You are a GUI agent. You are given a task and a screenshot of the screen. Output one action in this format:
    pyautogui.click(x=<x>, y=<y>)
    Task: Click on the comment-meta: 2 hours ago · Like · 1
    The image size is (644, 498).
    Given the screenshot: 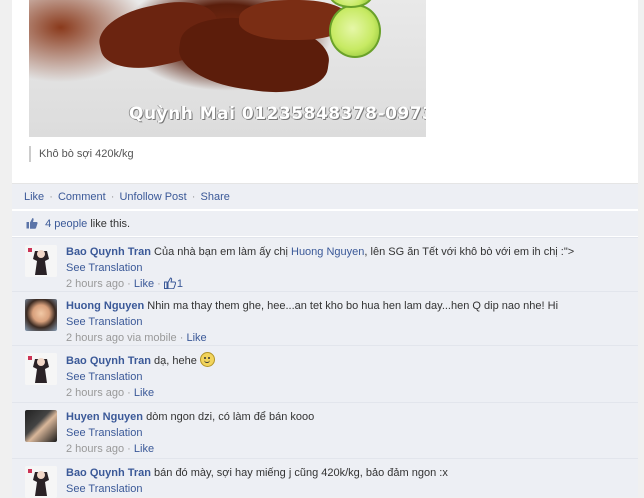 What is the action you would take?
    pyautogui.click(x=124, y=283)
    